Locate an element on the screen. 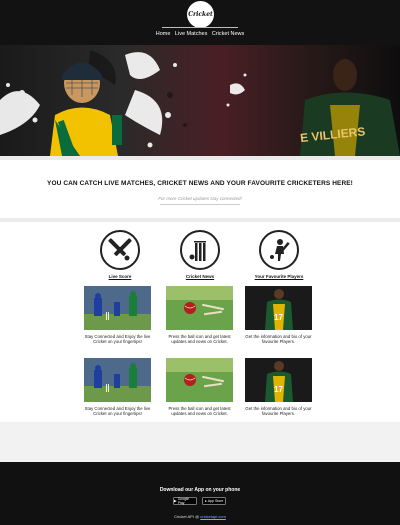 The height and width of the screenshot is (525, 400). google-play-button: ▶ Google Play is located at coordinates (185, 501).